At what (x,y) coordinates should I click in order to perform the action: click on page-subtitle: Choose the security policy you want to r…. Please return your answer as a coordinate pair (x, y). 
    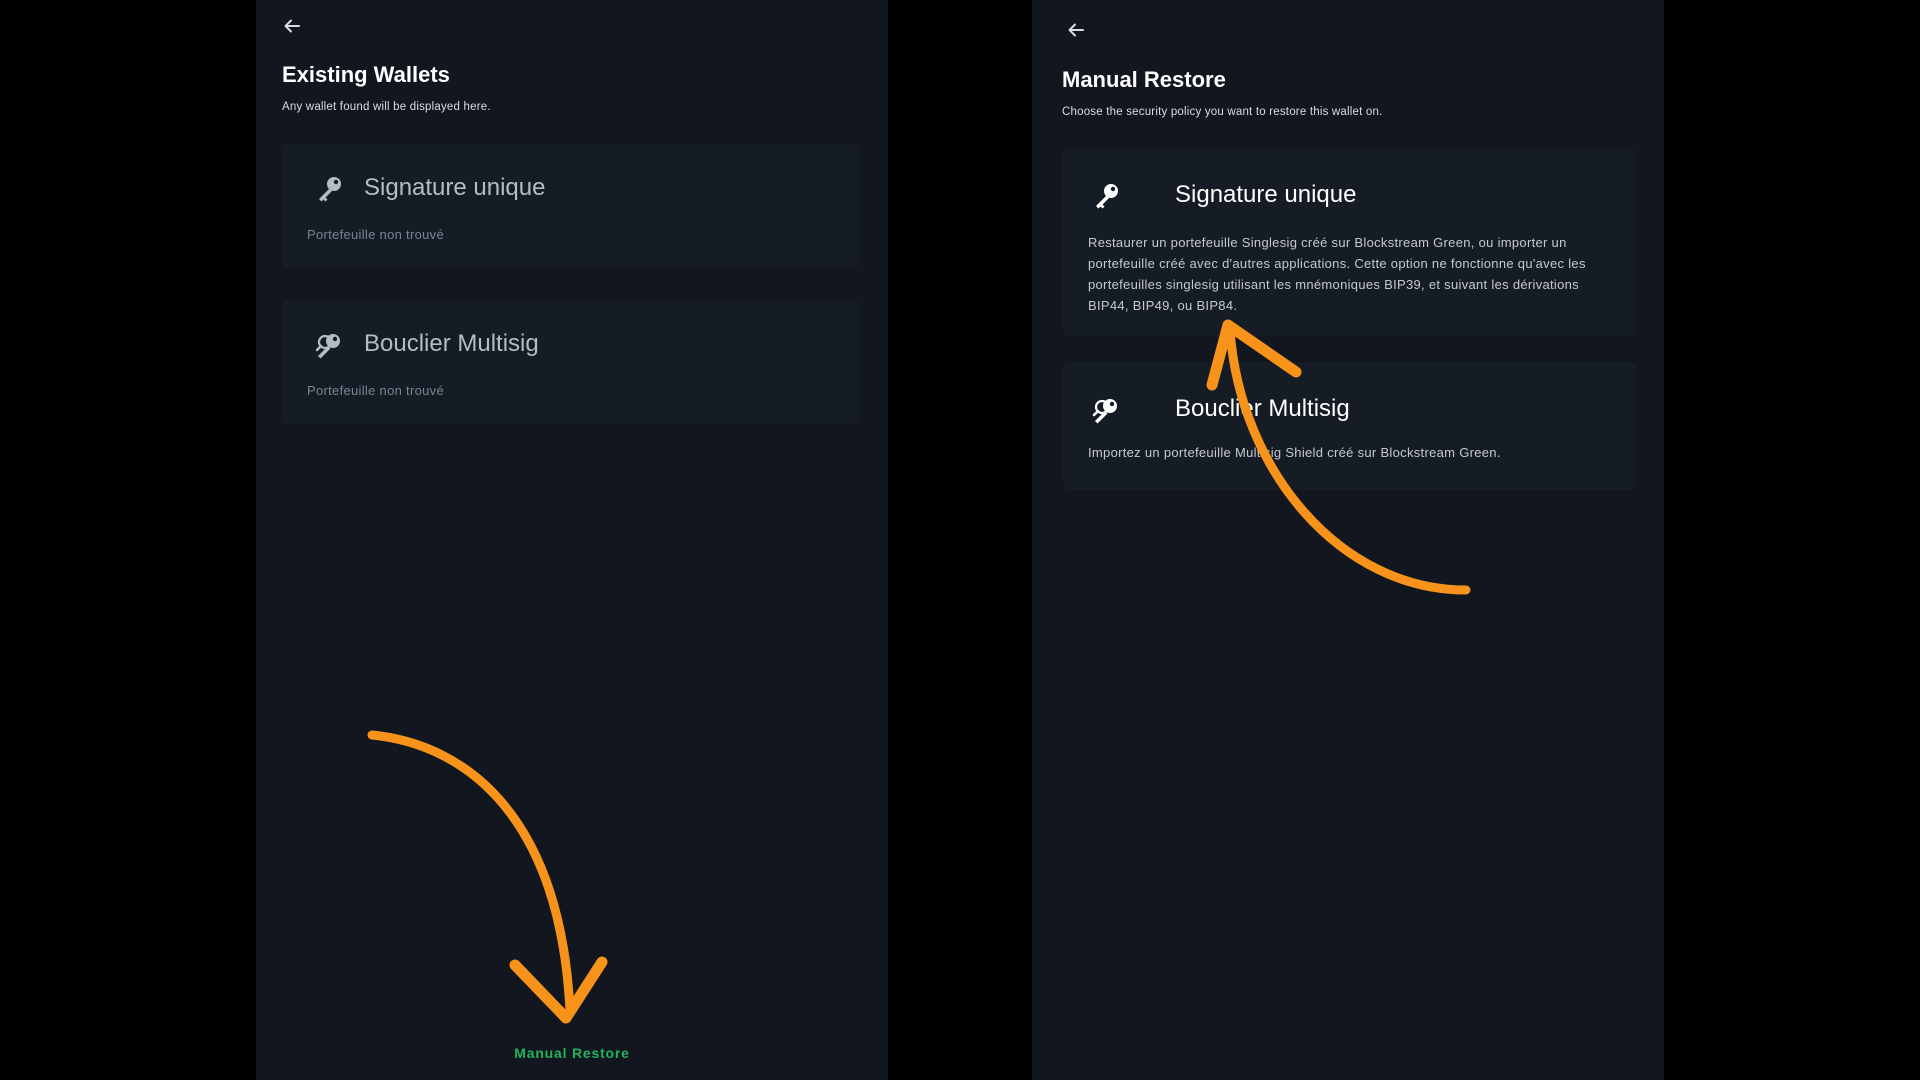
    Looking at the image, I should click on (1222, 112).